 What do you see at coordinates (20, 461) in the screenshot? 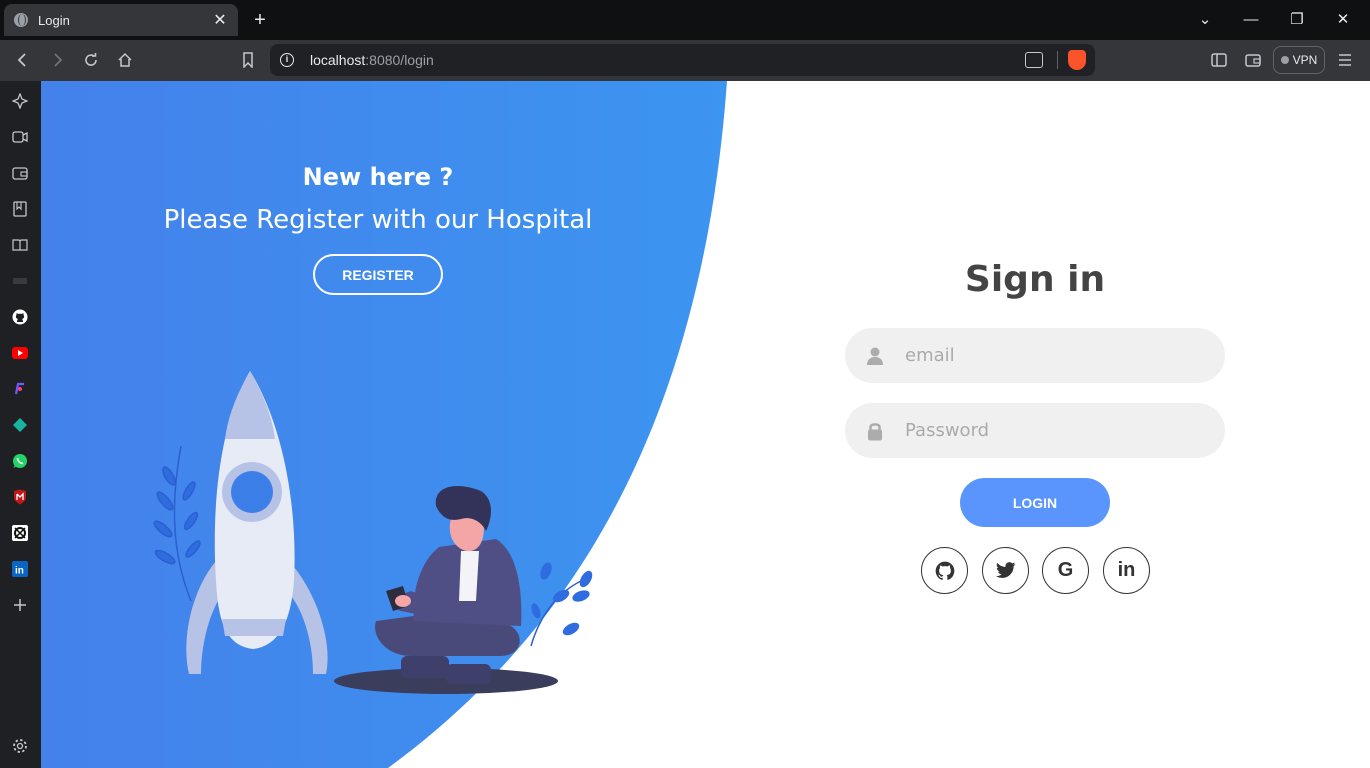
I see `whatsapp-icon` at bounding box center [20, 461].